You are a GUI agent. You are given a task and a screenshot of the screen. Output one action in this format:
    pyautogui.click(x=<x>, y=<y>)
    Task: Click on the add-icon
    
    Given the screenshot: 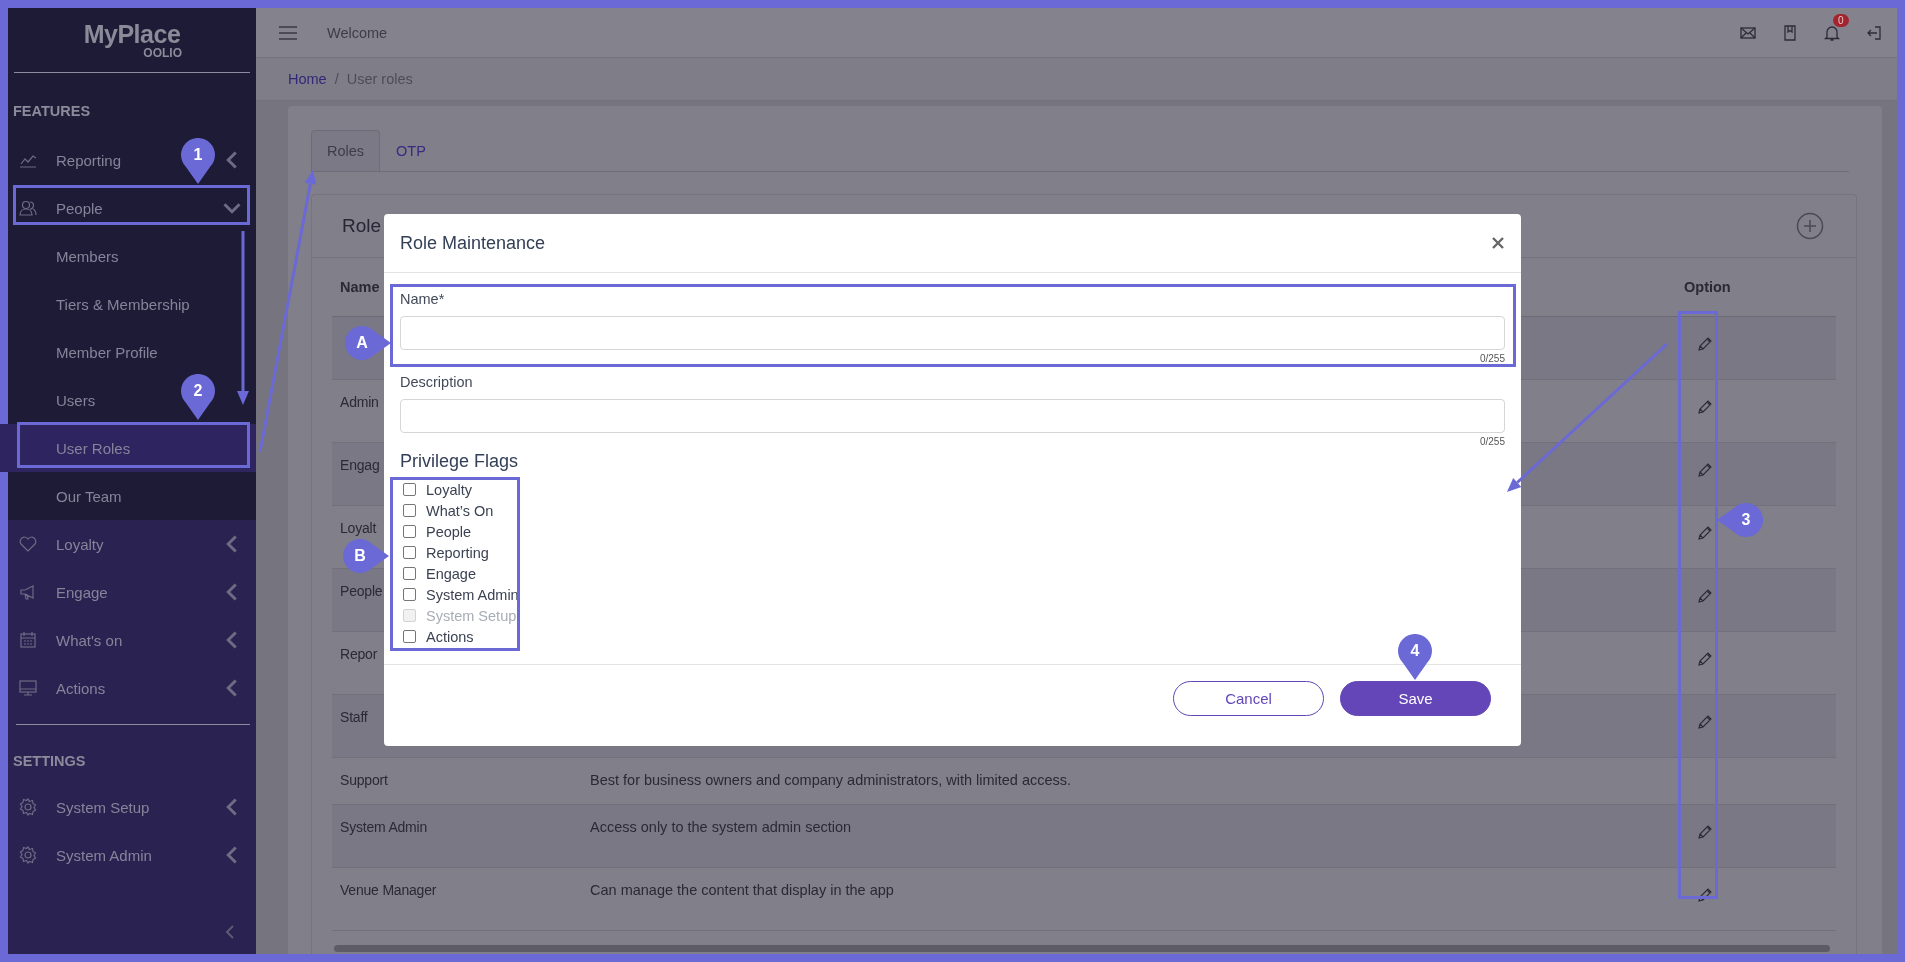 What is the action you would take?
    pyautogui.click(x=1810, y=226)
    